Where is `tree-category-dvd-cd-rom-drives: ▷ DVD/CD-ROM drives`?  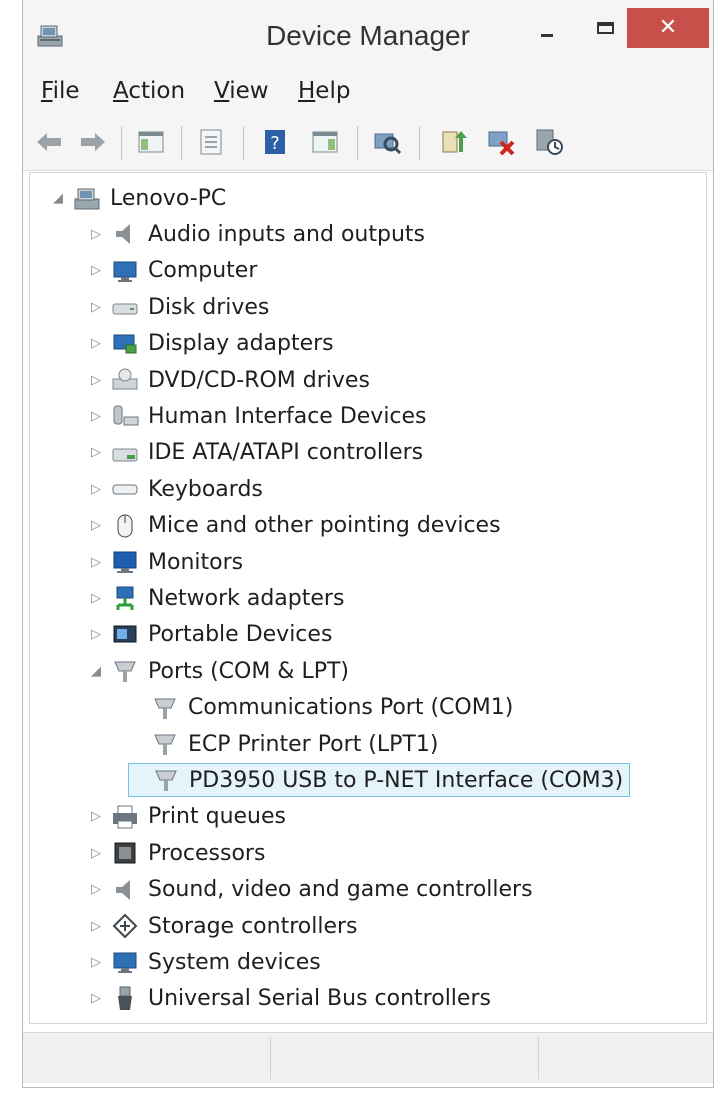
tree-category-dvd-cd-rom-drives: ▷ DVD/CD-ROM drives is located at coordinates (229, 380).